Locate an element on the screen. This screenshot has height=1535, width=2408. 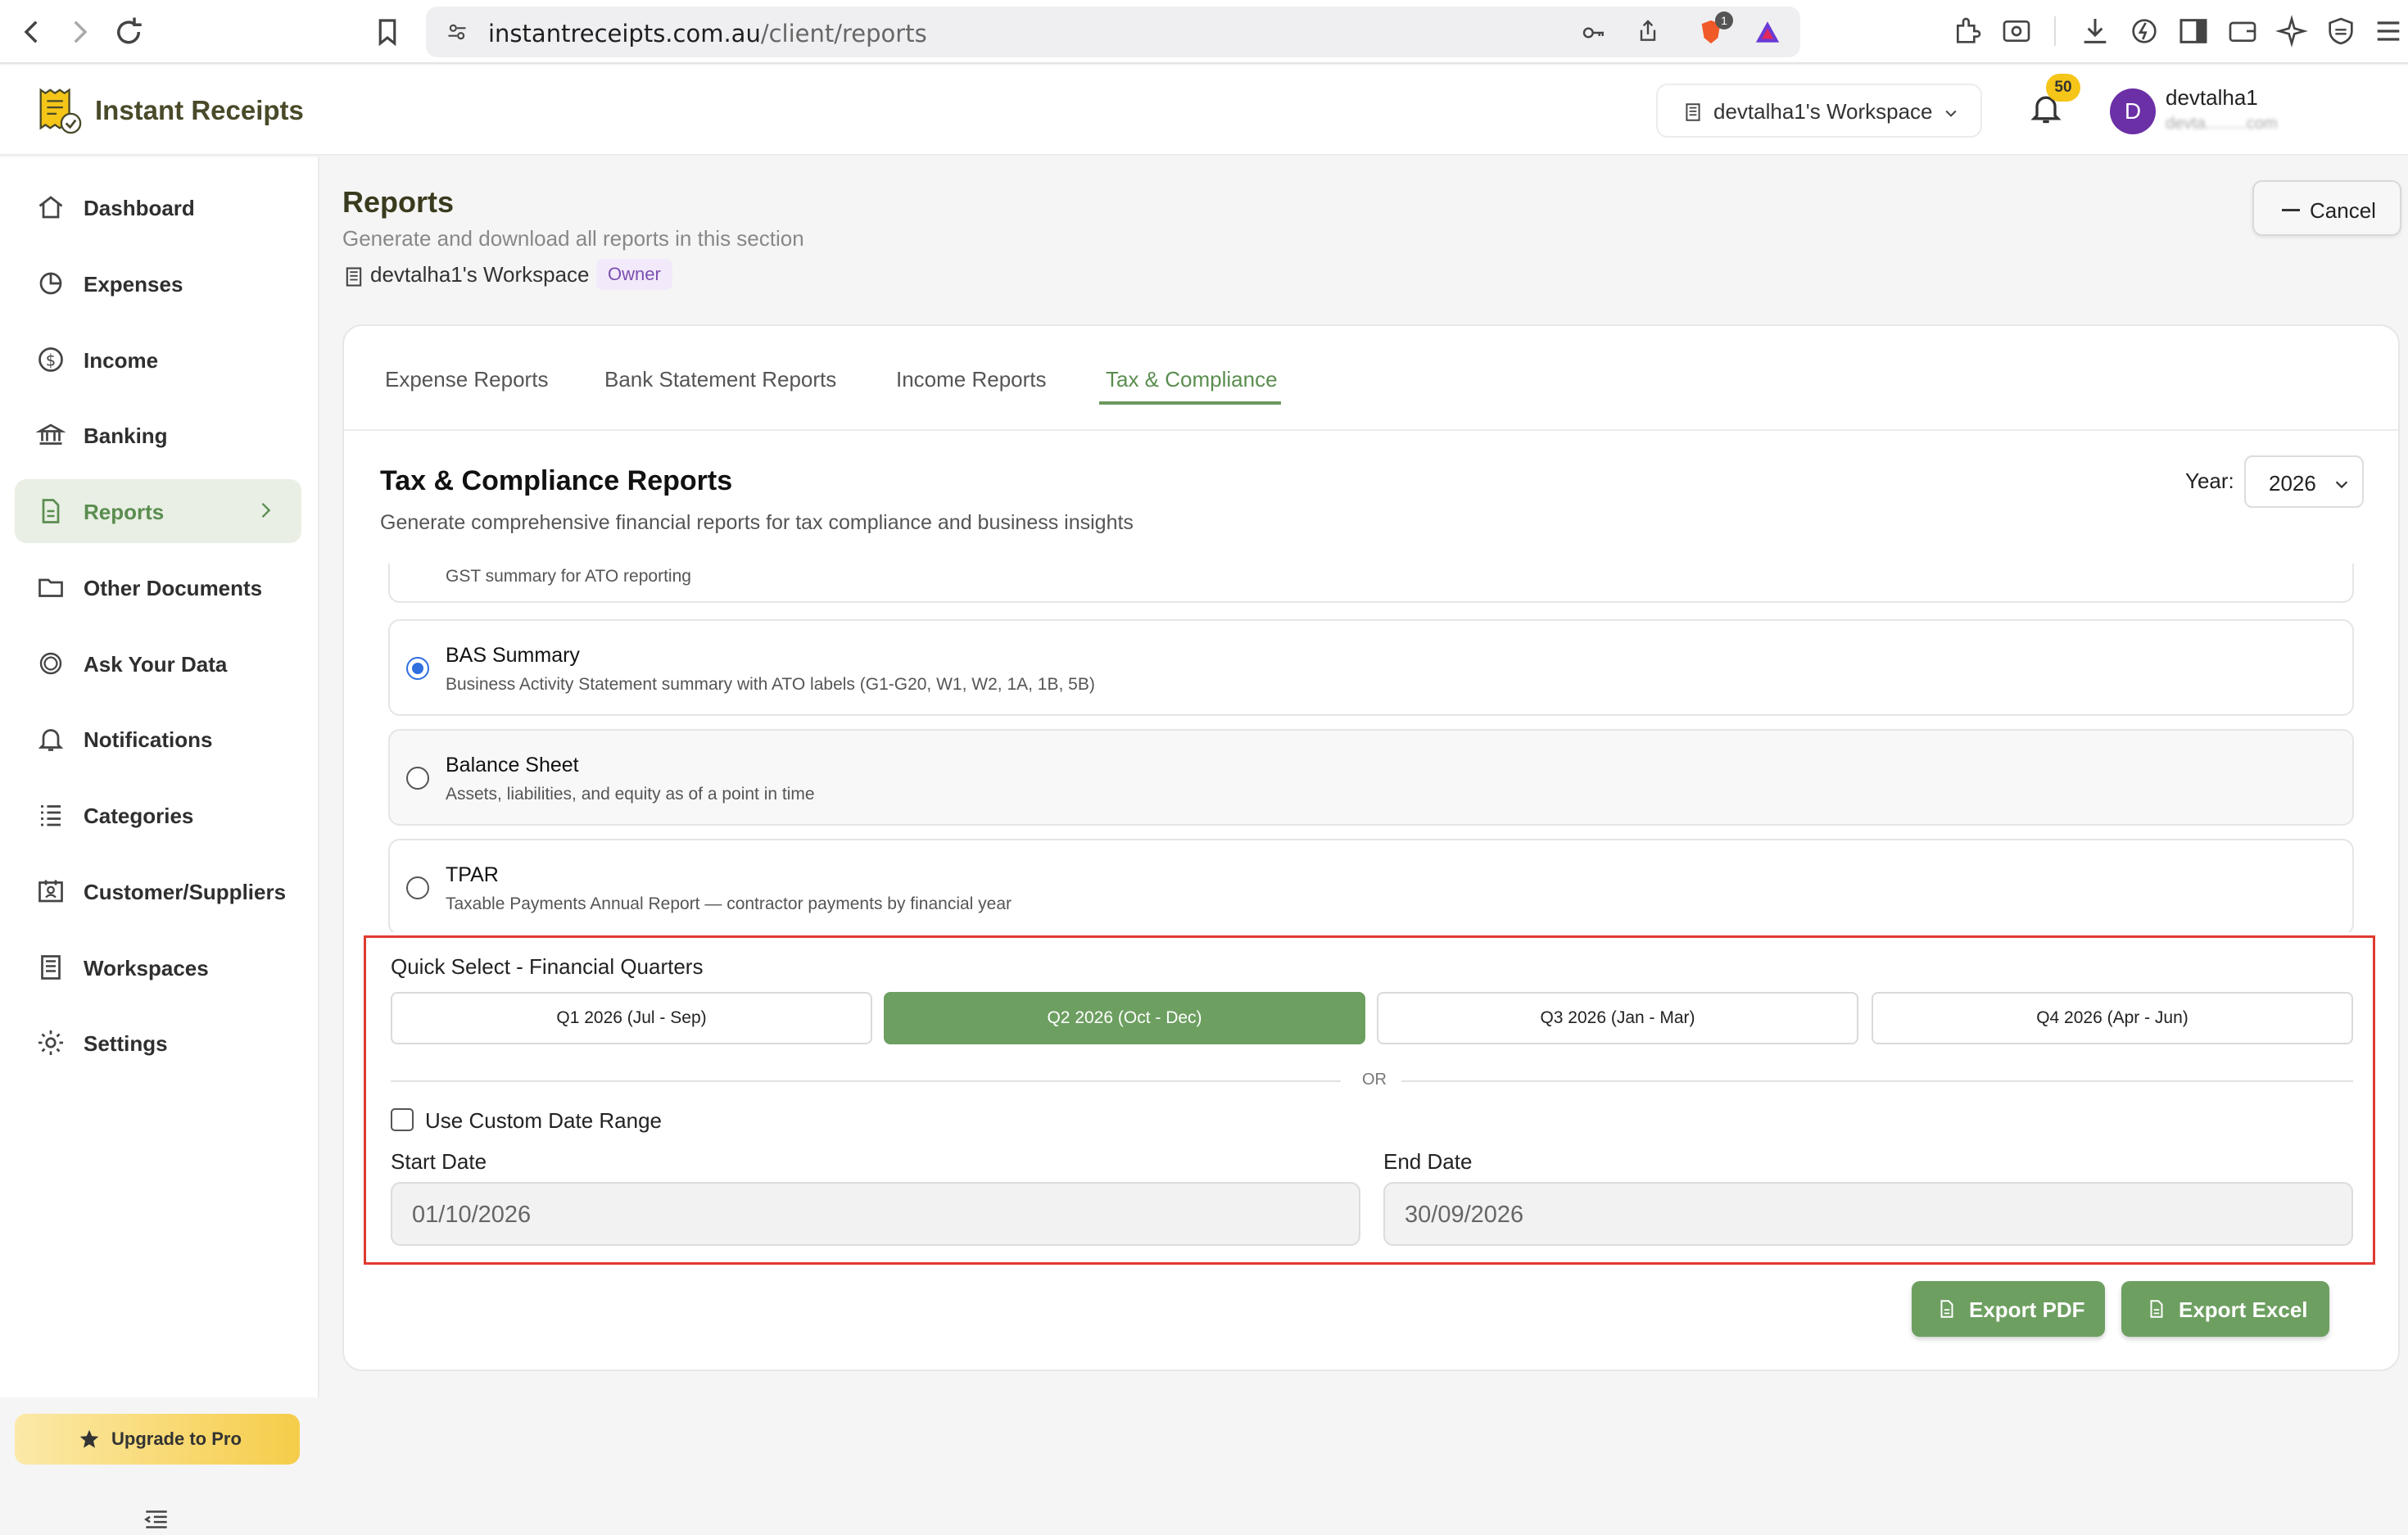
brave-rewards-icon is located at coordinates (1767, 32).